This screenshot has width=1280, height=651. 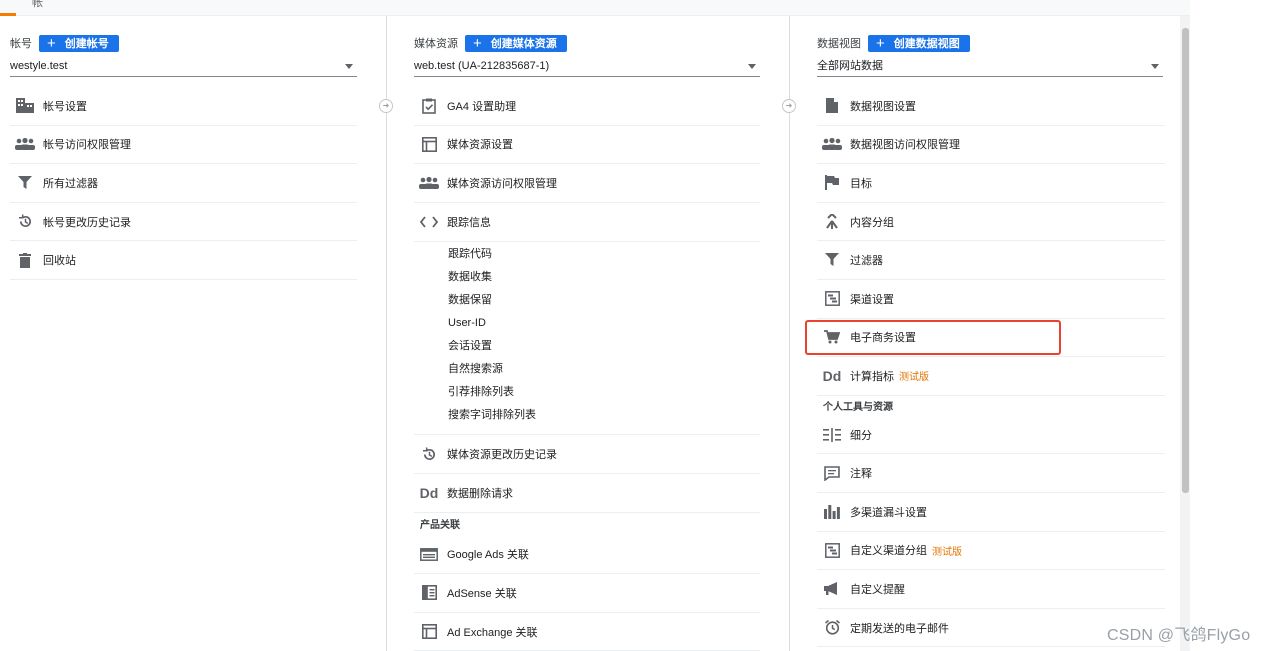 I want to click on menu-item-label: 定期发送的电子邮件, so click(x=899, y=628).